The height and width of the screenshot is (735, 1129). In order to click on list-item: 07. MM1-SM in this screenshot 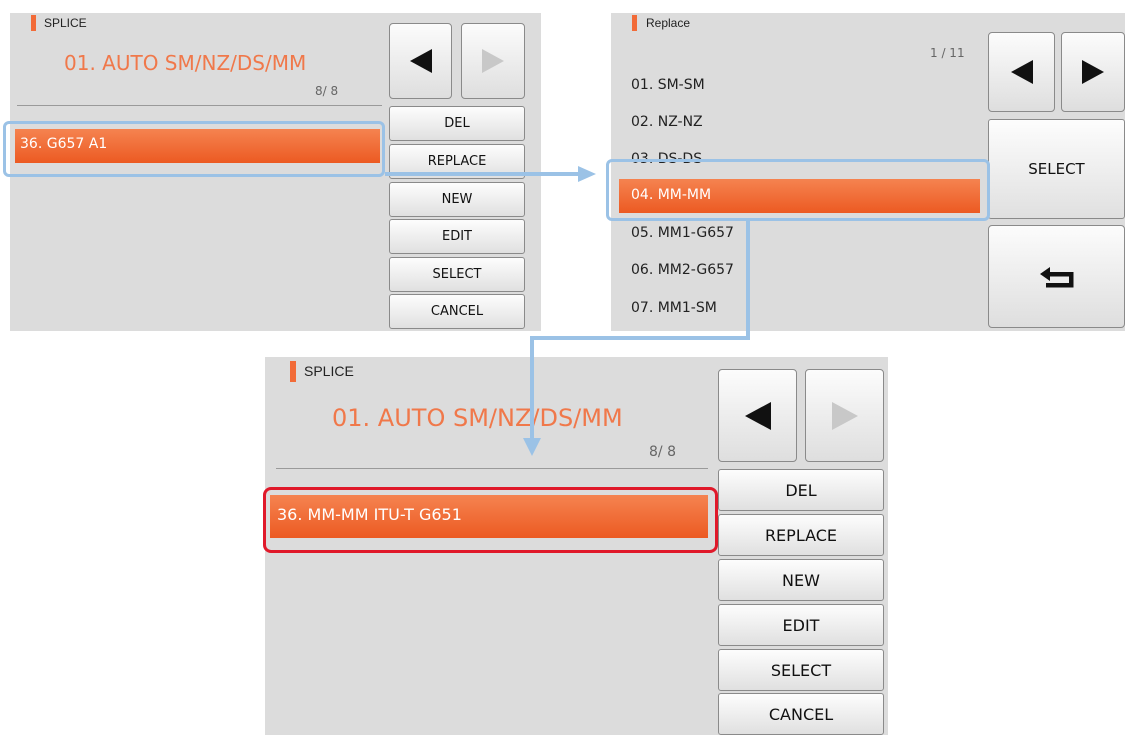, I will do `click(674, 308)`.